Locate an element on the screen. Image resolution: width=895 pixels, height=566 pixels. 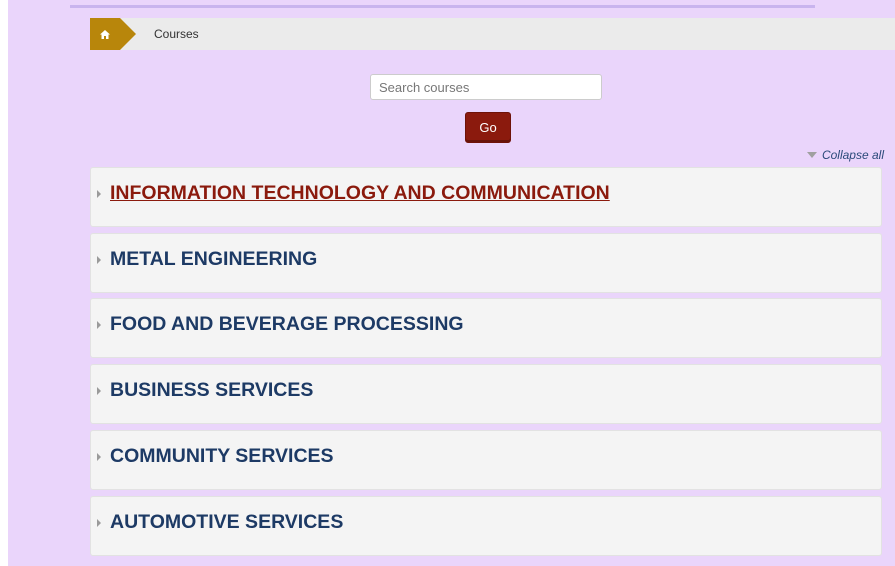
collapse-all-label: Collapse all is located at coordinates (852, 155).